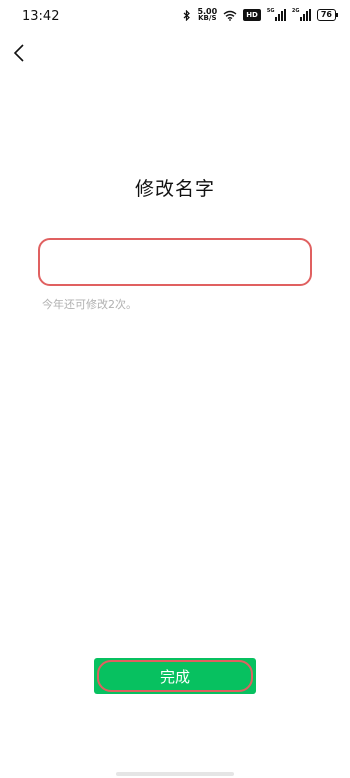 This screenshot has width=350, height=778. What do you see at coordinates (175, 262) in the screenshot?
I see `name-input` at bounding box center [175, 262].